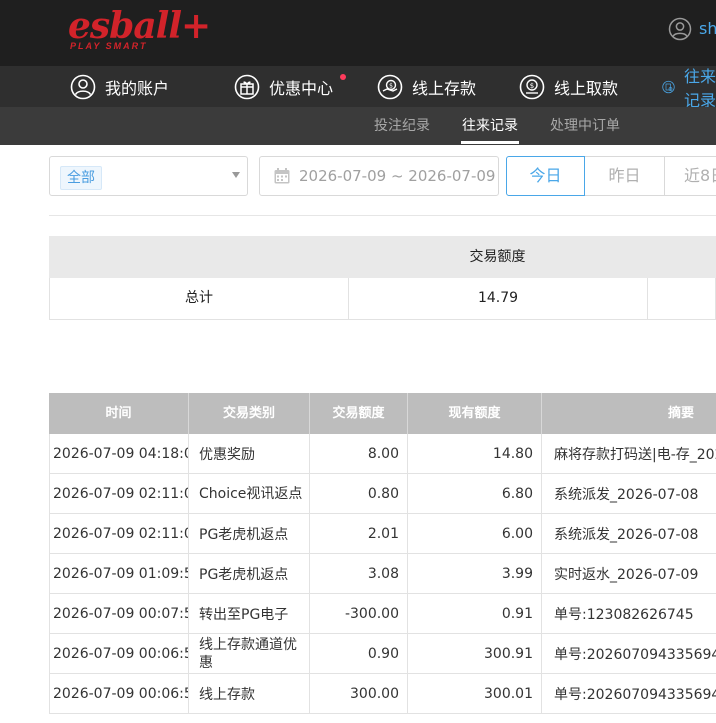 This screenshot has height=723, width=716. Describe the element at coordinates (81, 178) in the screenshot. I see `selected-type-tag: 全部` at that location.